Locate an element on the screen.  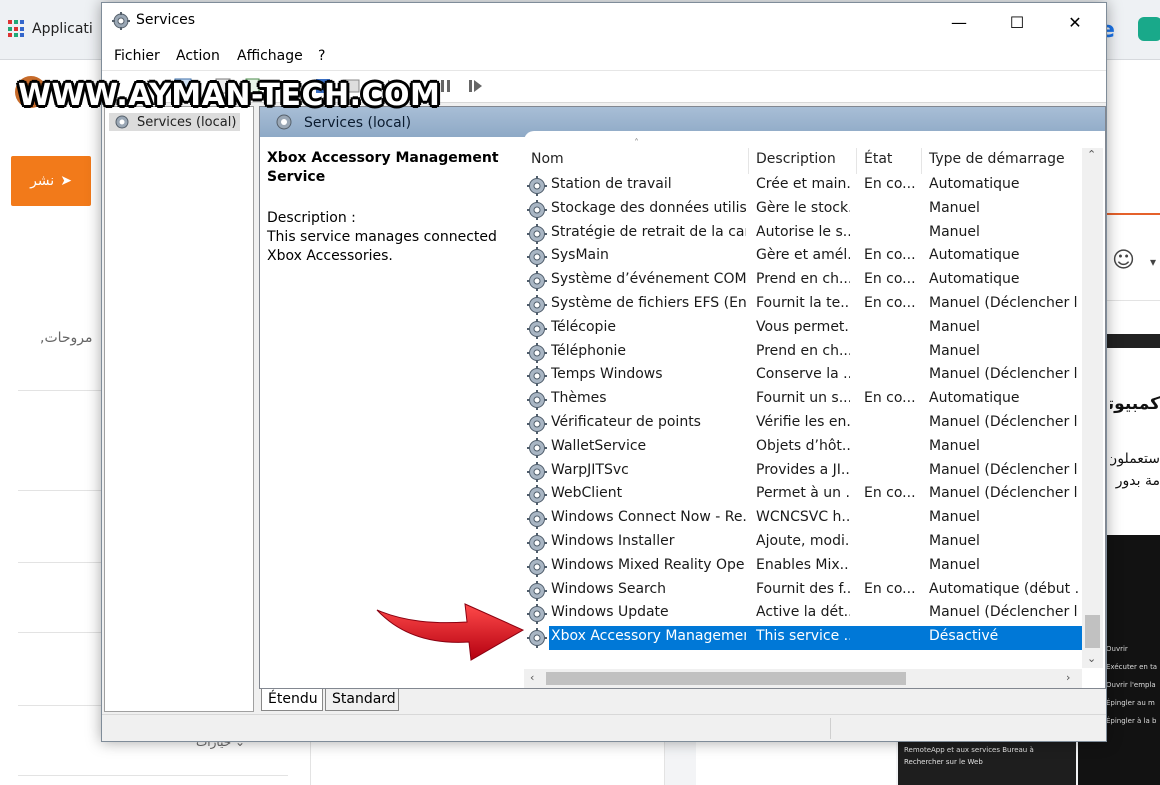
minimize-button: — is located at coordinates (959, 22).